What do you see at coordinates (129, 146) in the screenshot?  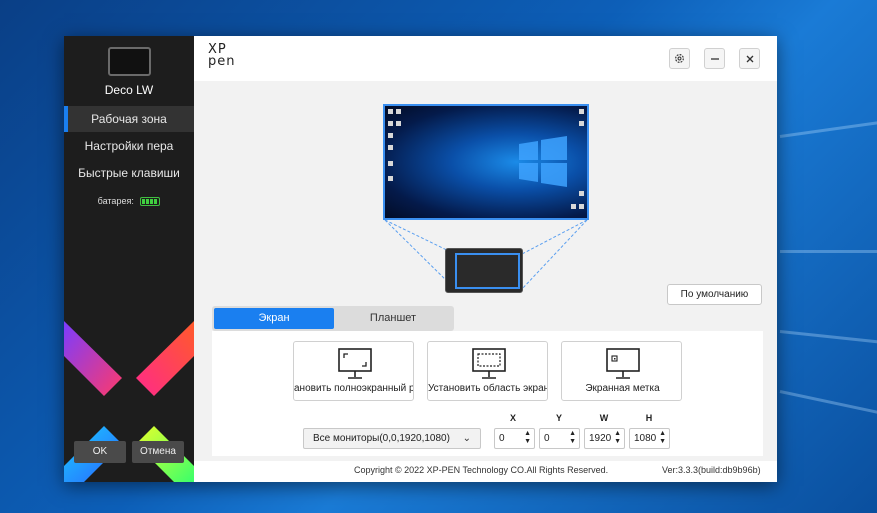 I see `nav-item-pen-settings: Настройки пера` at bounding box center [129, 146].